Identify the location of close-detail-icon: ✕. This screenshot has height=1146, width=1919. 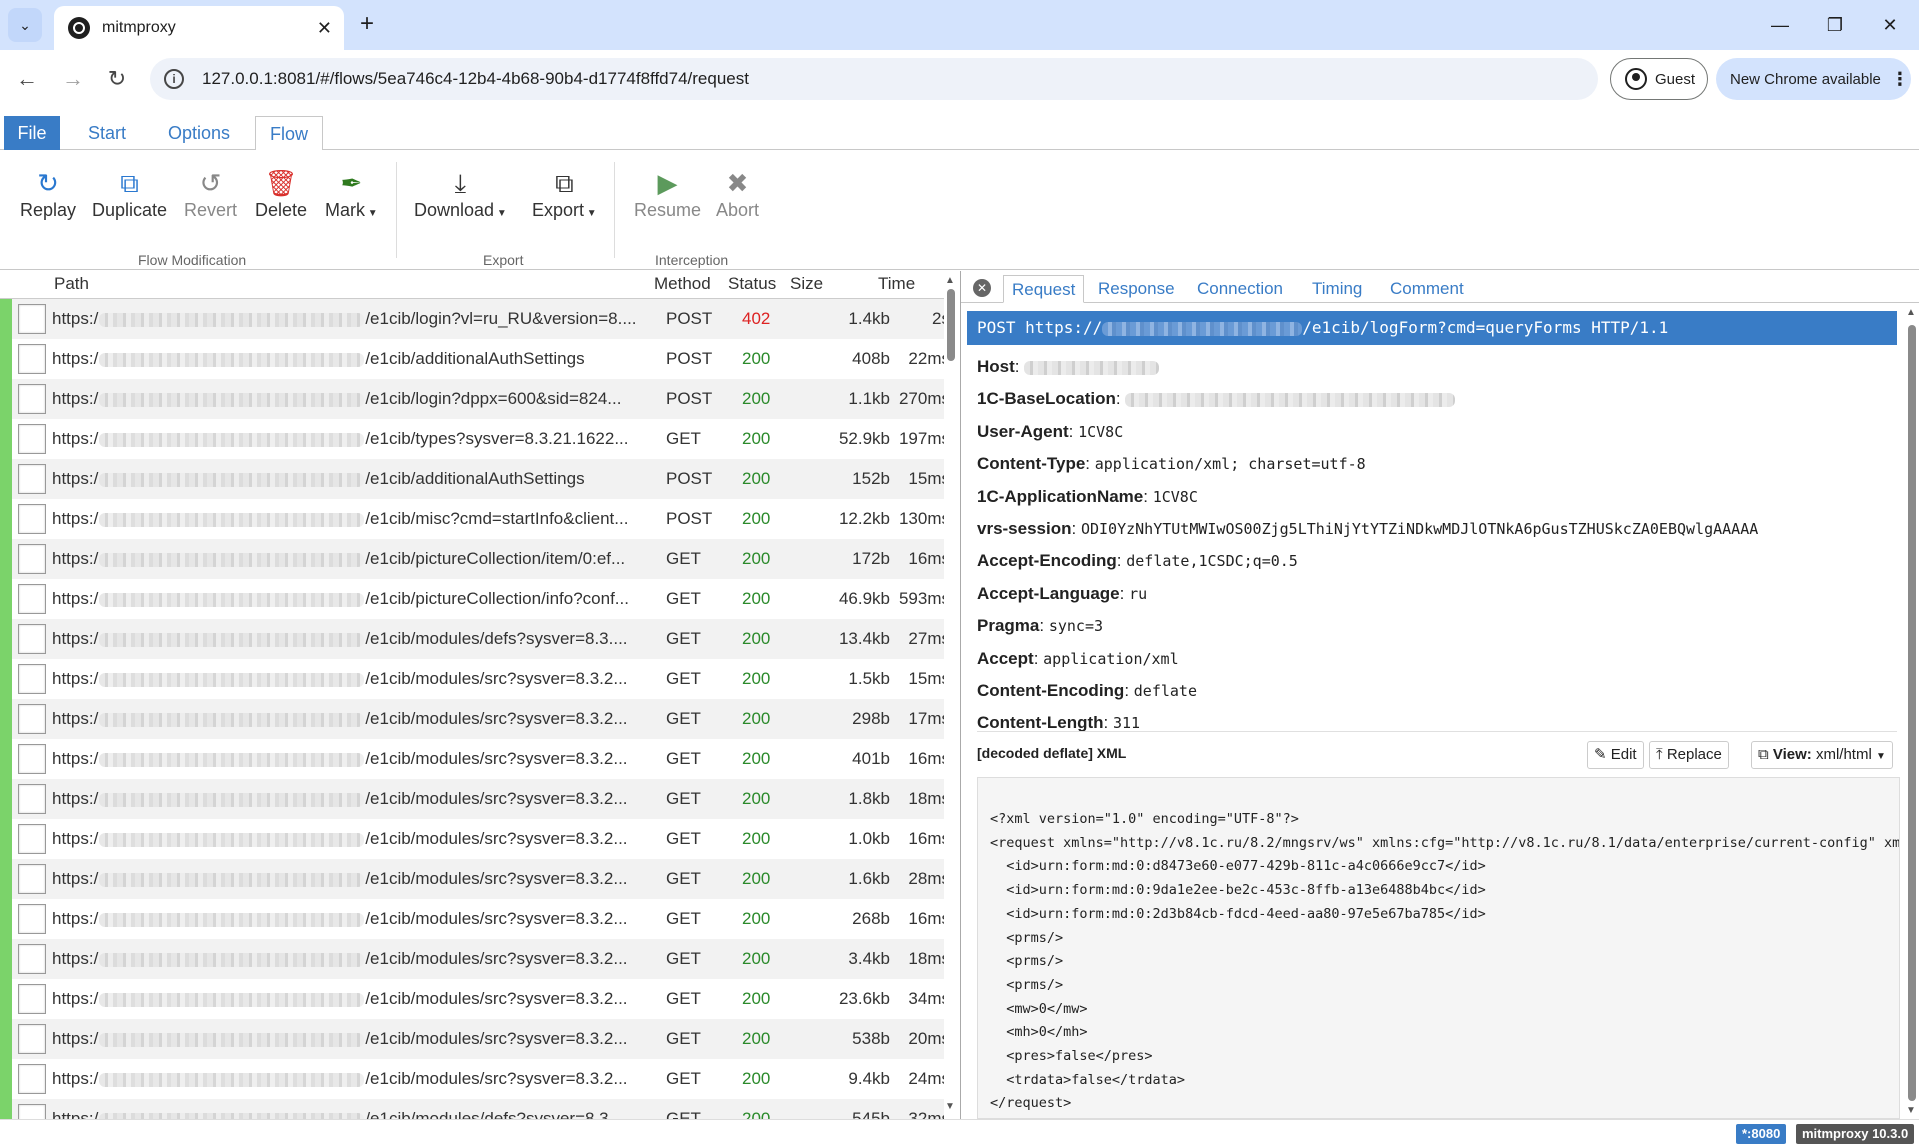
(982, 288).